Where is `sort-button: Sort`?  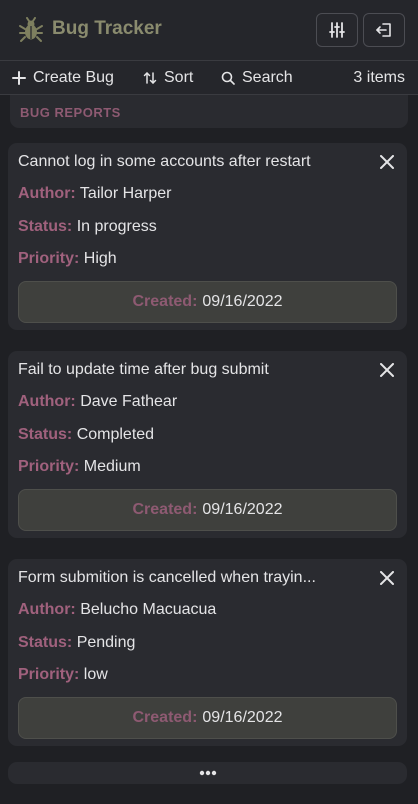 sort-button: Sort is located at coordinates (168, 78).